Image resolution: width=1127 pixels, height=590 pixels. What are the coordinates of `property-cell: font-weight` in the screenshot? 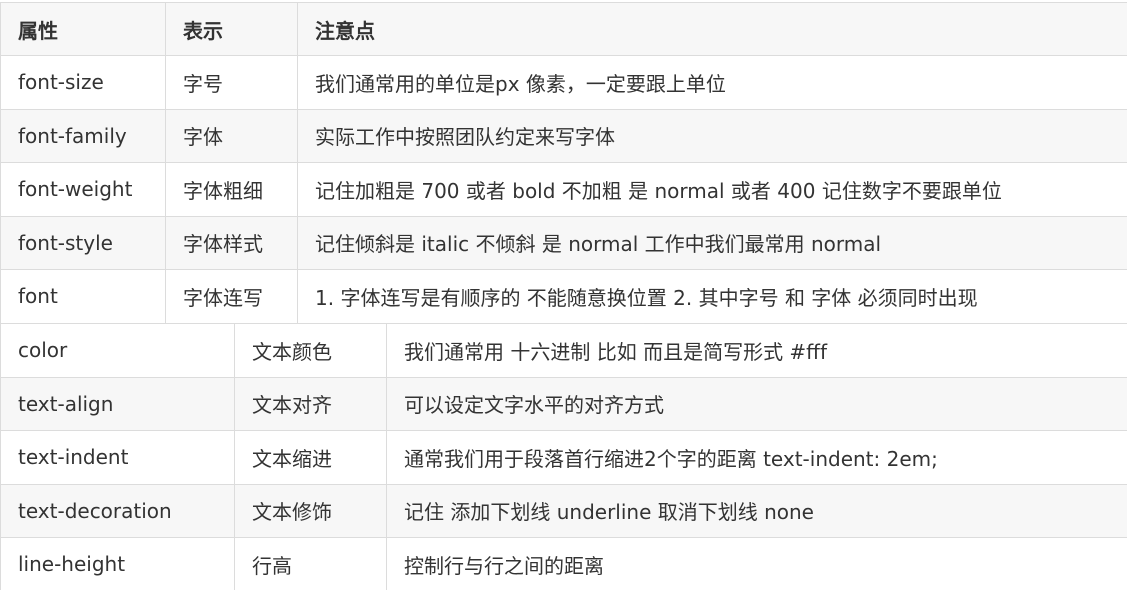 It's located at (83, 189).